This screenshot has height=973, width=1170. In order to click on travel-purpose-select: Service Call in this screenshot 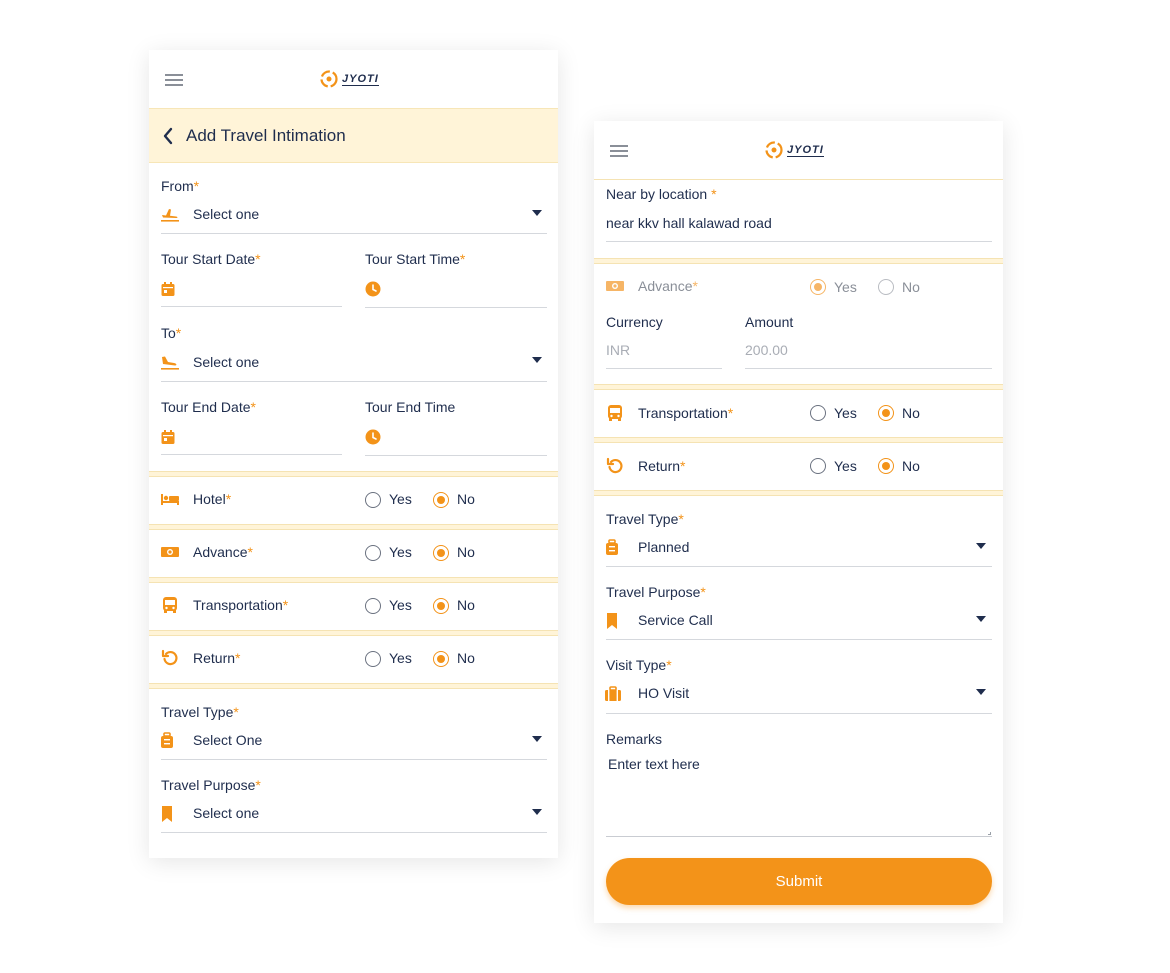, I will do `click(675, 620)`.